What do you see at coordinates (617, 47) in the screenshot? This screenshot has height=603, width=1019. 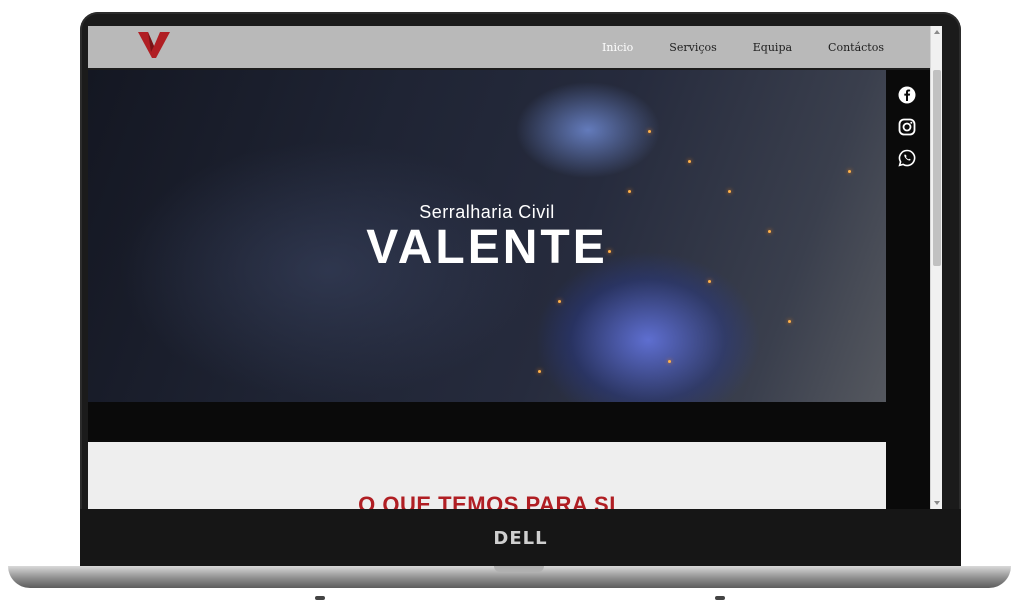 I see `nav-item-inicio: Inicio` at bounding box center [617, 47].